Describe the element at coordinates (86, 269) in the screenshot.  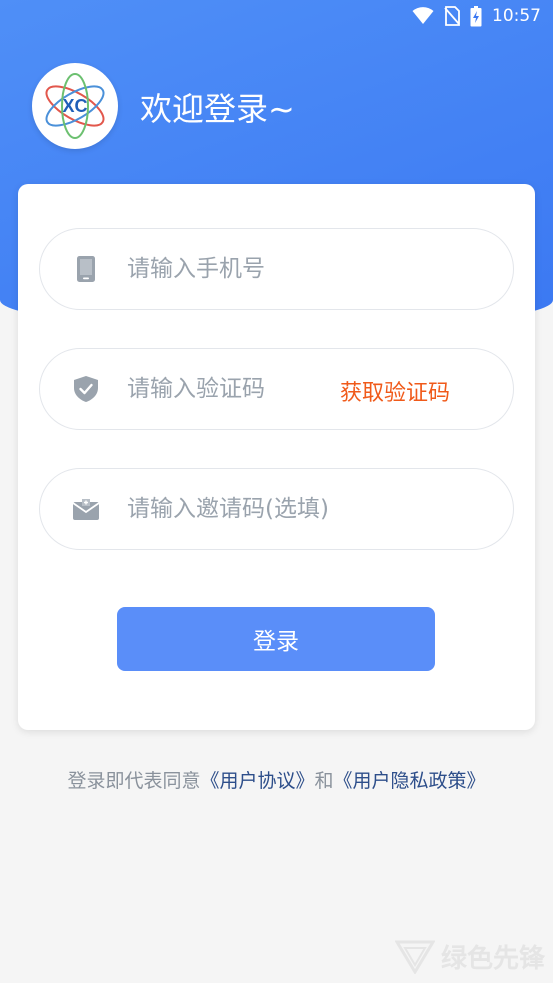
I see `phone-icon` at that location.